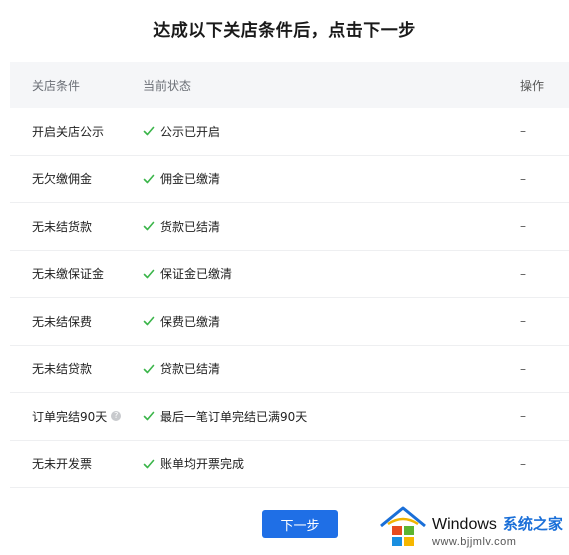  I want to click on table-row: 无欠缴佣金 佣金已缴清 –, so click(289, 179).